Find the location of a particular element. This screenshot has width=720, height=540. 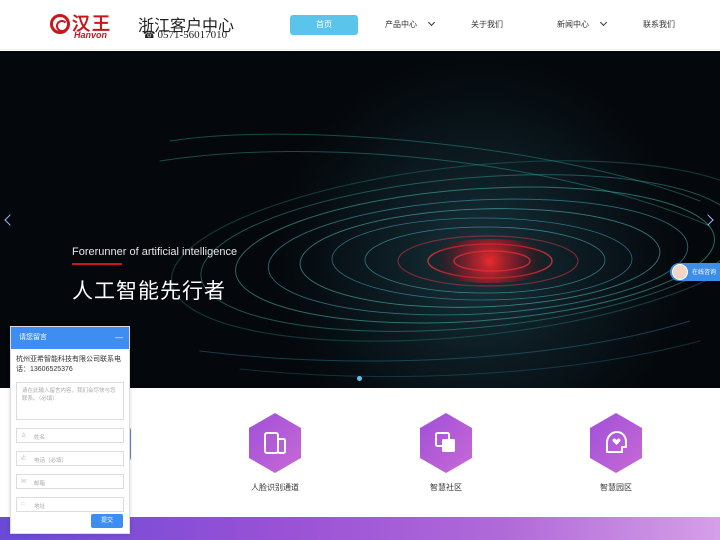

submit-button: 提交 is located at coordinates (107, 521).